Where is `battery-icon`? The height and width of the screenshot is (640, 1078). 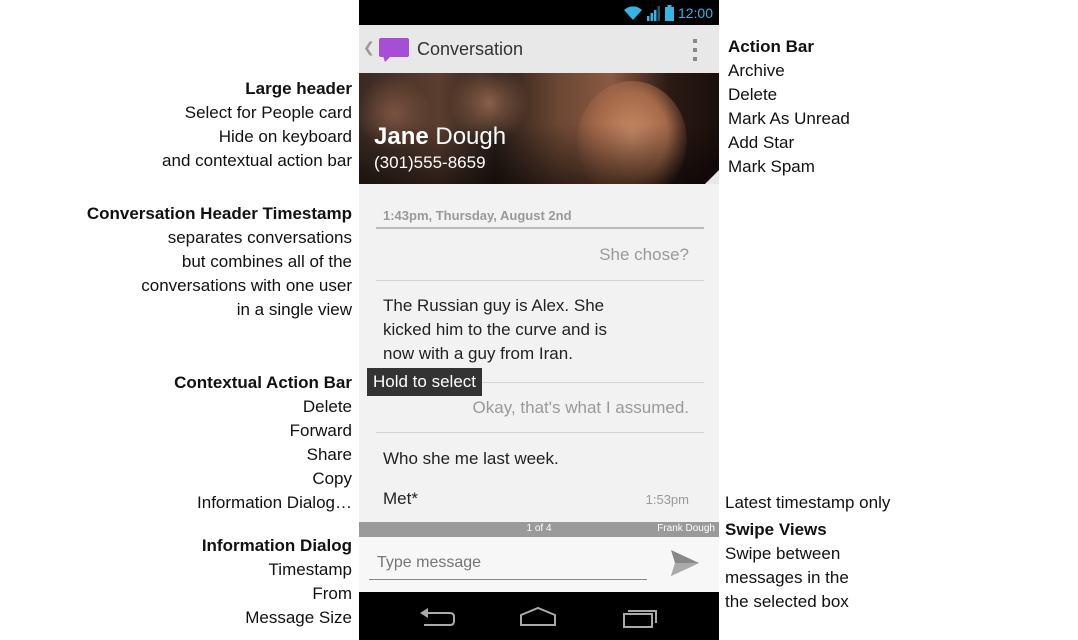
battery-icon is located at coordinates (669, 13).